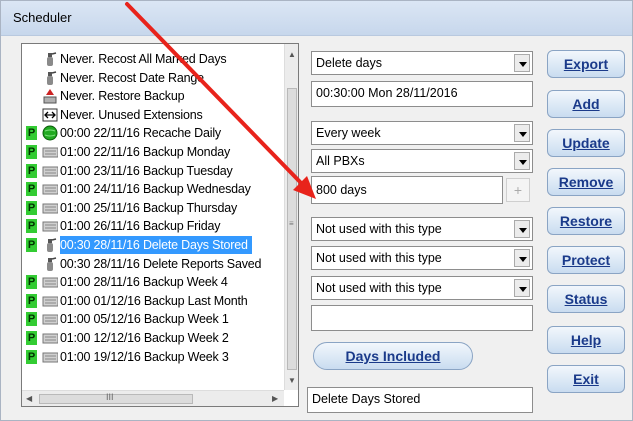 Image resolution: width=633 pixels, height=421 pixels. Describe the element at coordinates (131, 114) in the screenshot. I see `schedule-item-label: Never. Unused Extensions` at that location.